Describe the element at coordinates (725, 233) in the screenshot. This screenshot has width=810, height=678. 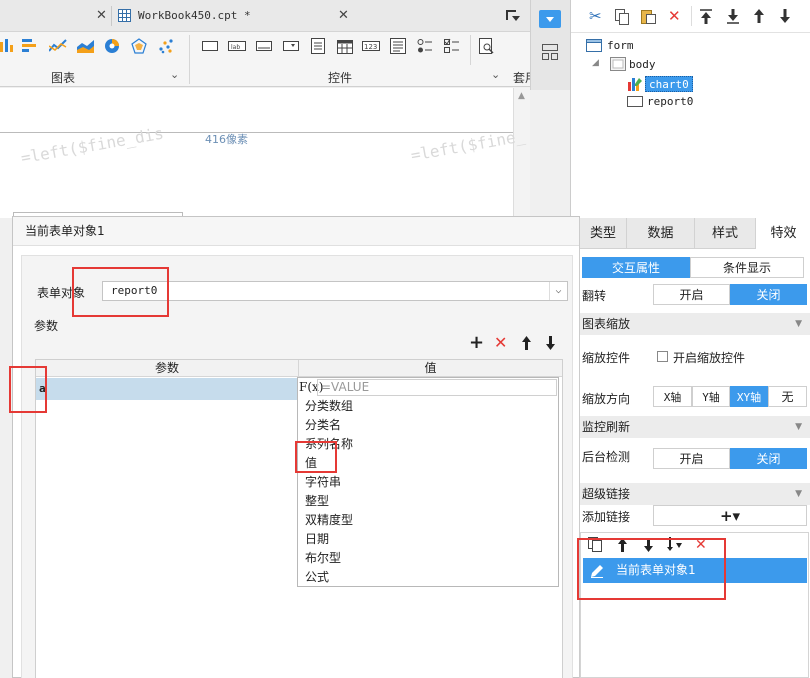
I see `tab-style: 样式` at that location.